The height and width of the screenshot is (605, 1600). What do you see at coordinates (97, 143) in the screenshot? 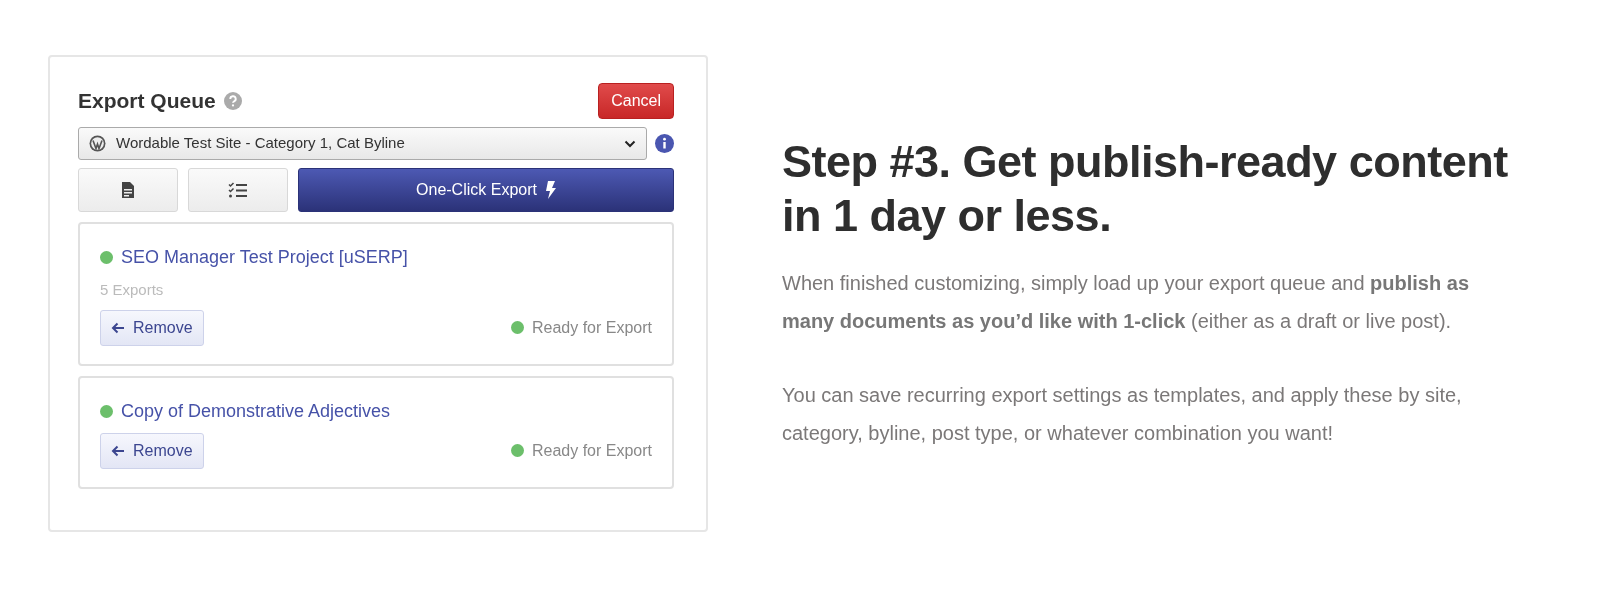
I see `wordpress-icon` at bounding box center [97, 143].